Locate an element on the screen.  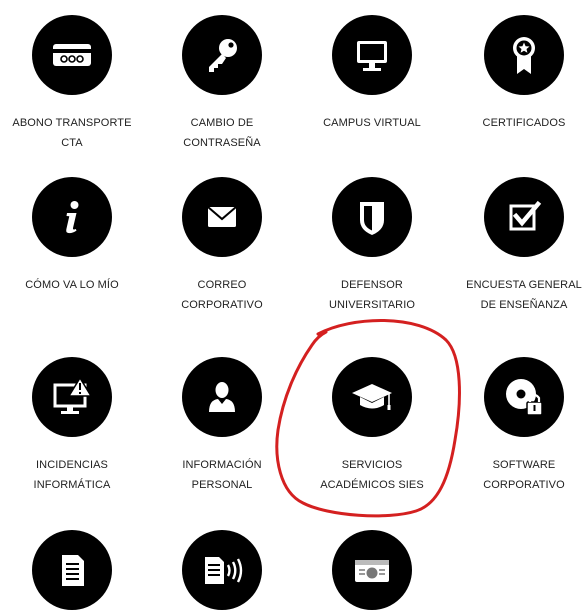
service-tile-incidencias-informatica: INCIDENCIAS INFORMÁTICA is located at coordinates (73, 426).